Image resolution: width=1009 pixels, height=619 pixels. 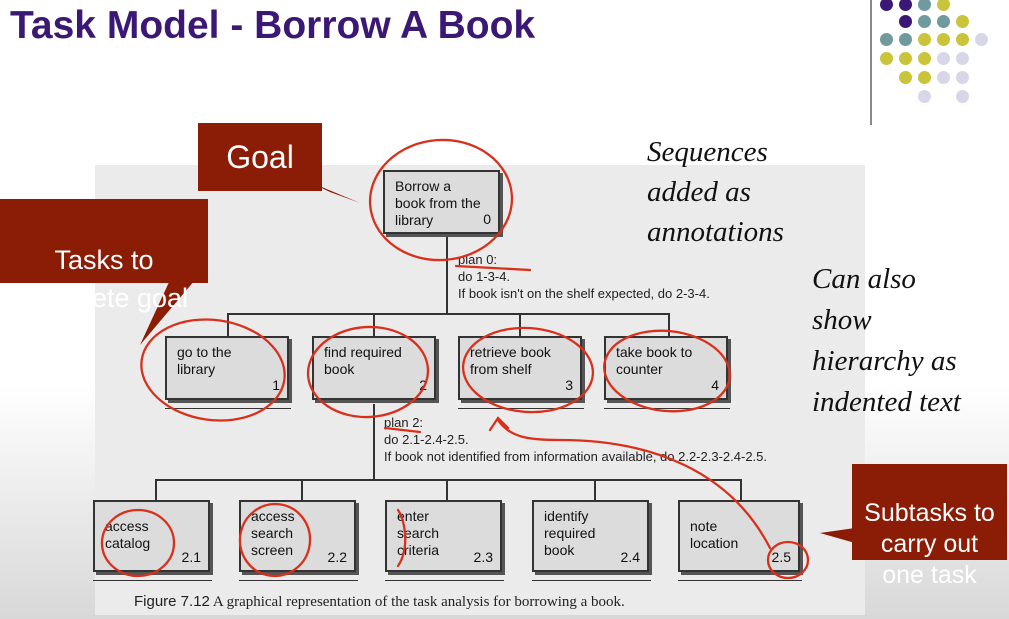 What do you see at coordinates (104, 279) in the screenshot?
I see `callout-text: Tasks to complete goal` at bounding box center [104, 279].